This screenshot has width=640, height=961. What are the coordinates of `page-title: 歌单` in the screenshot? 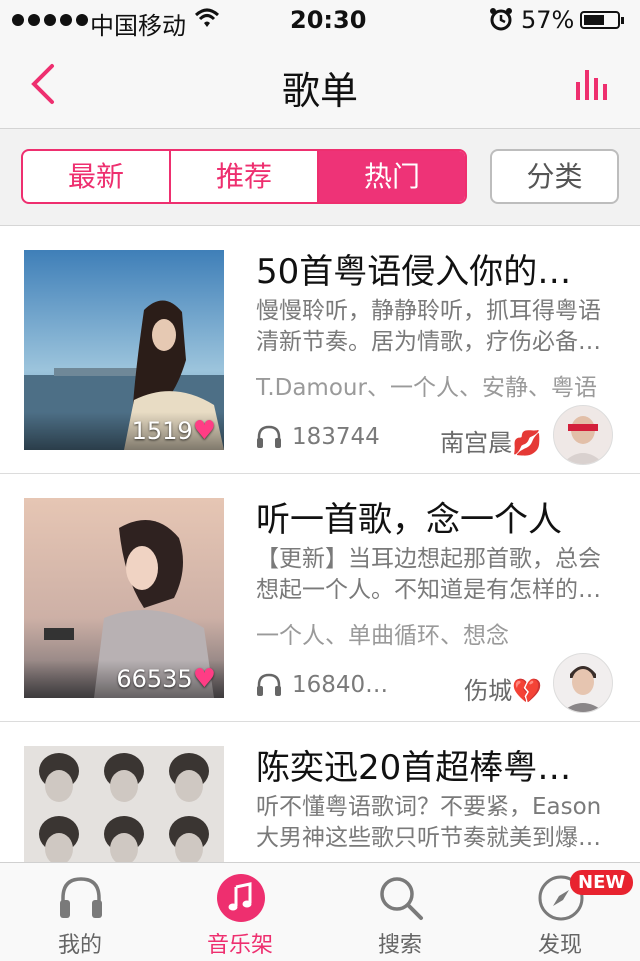 It's located at (319, 91).